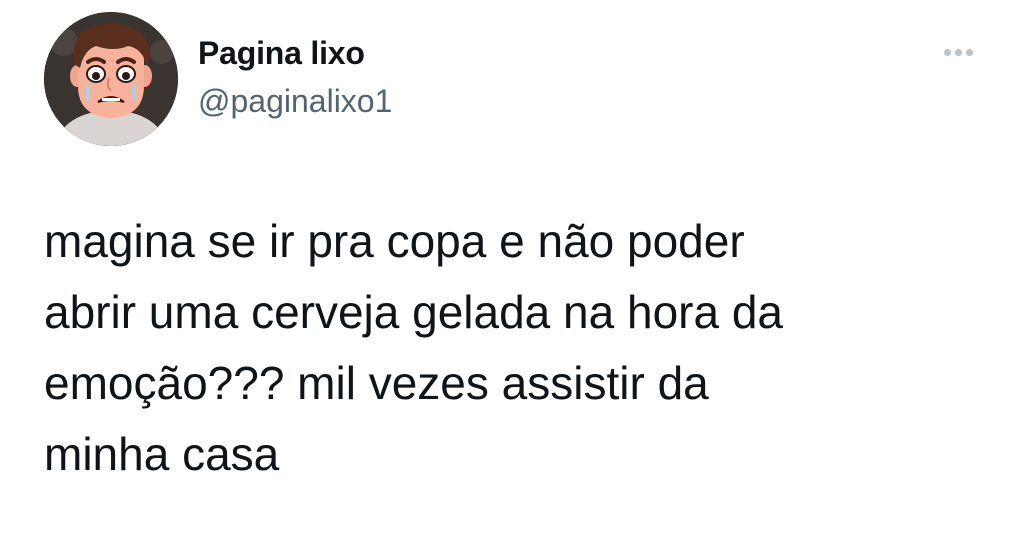  I want to click on avatar, so click(111, 79).